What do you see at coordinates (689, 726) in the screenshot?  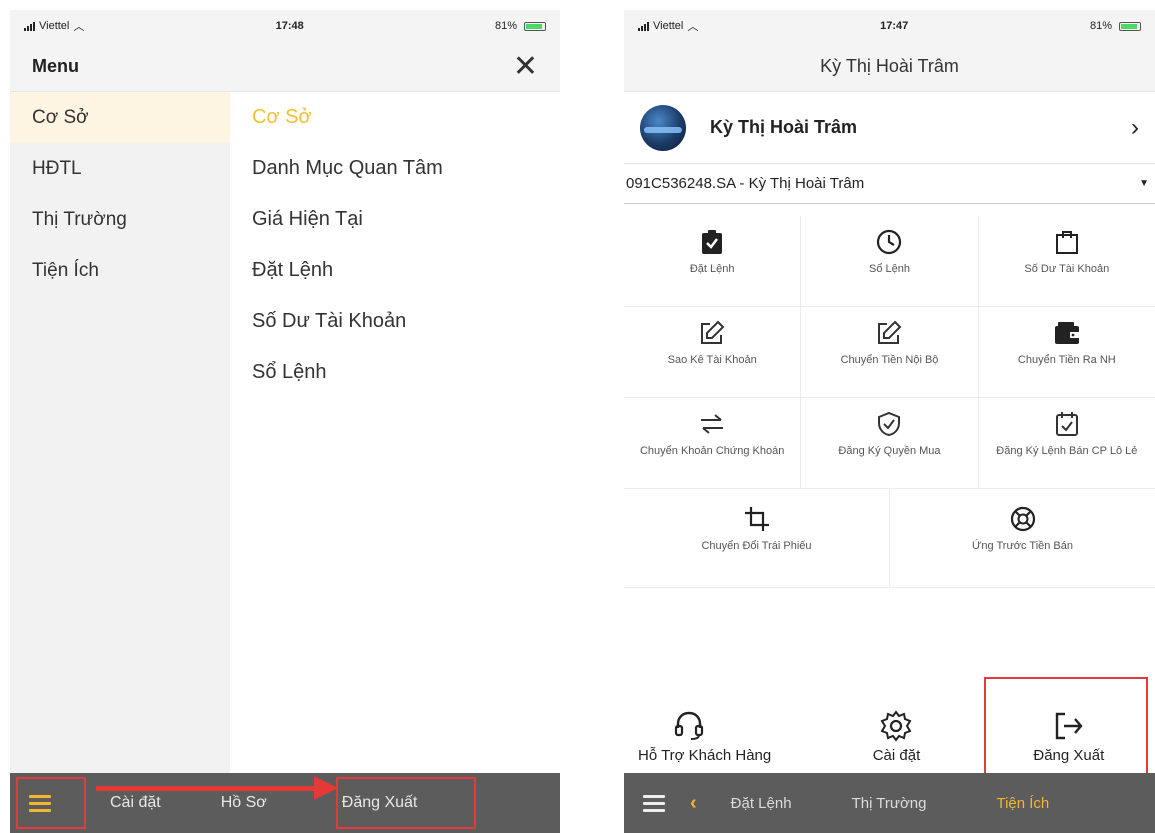 I see `headset-icon` at bounding box center [689, 726].